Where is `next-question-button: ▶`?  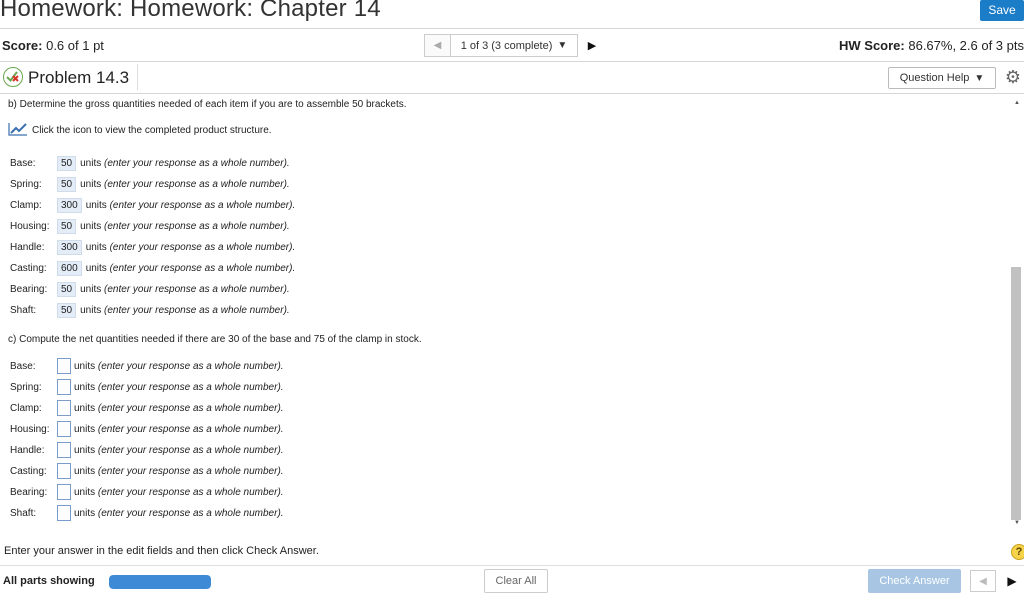
next-question-button: ▶ is located at coordinates (592, 45).